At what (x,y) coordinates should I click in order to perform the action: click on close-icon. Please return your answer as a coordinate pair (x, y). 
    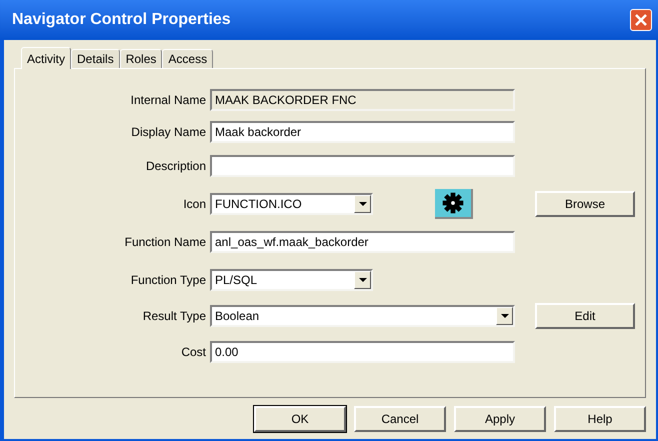
    Looking at the image, I should click on (641, 20).